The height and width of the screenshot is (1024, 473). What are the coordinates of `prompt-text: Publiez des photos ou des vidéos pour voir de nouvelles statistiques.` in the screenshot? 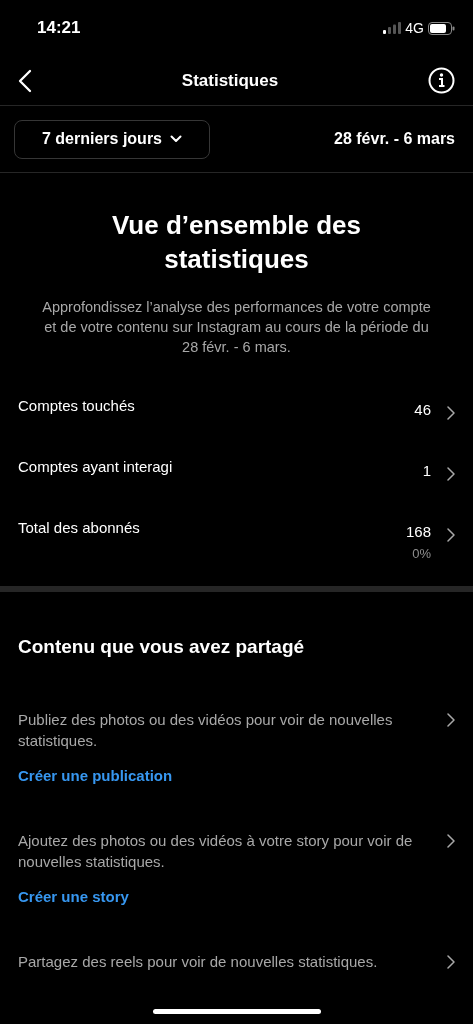 It's located at (206, 730).